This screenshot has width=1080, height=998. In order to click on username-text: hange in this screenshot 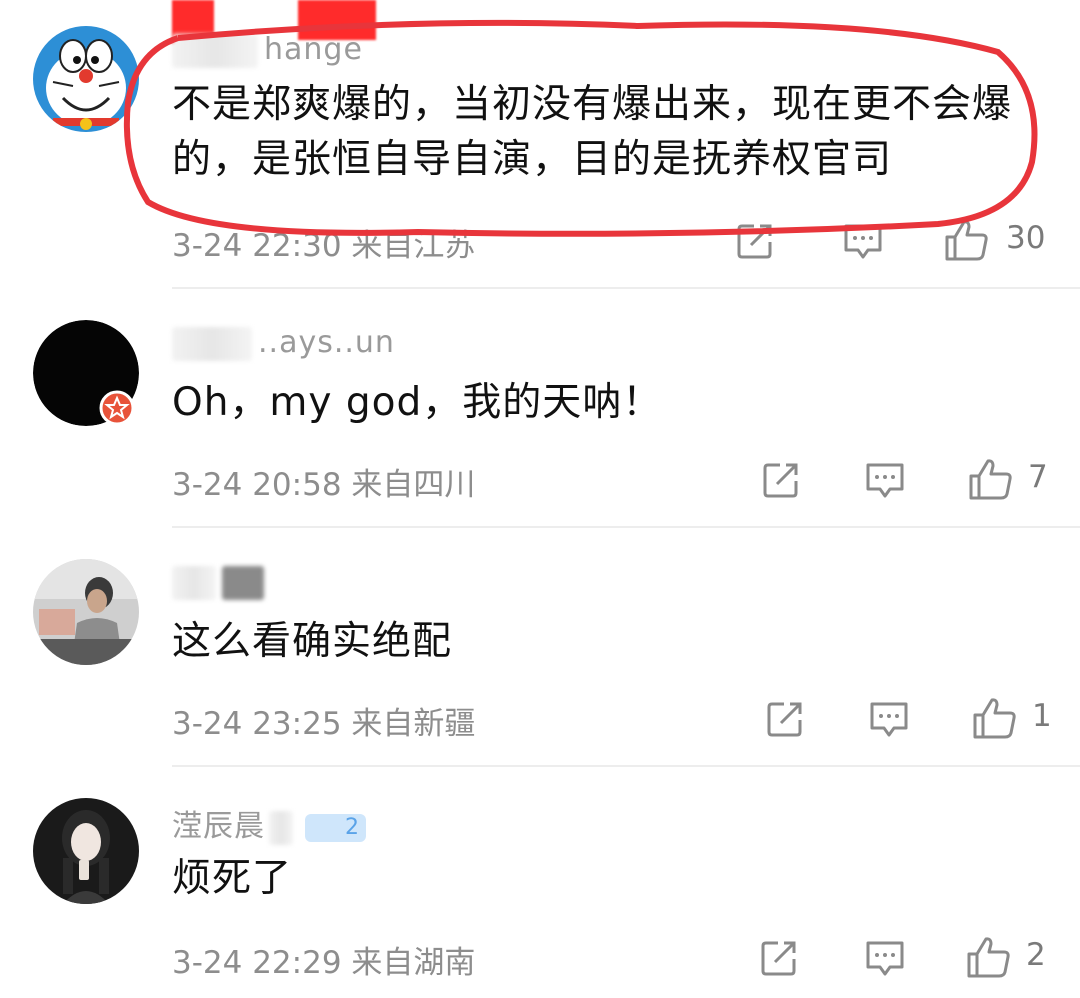, I will do `click(313, 49)`.